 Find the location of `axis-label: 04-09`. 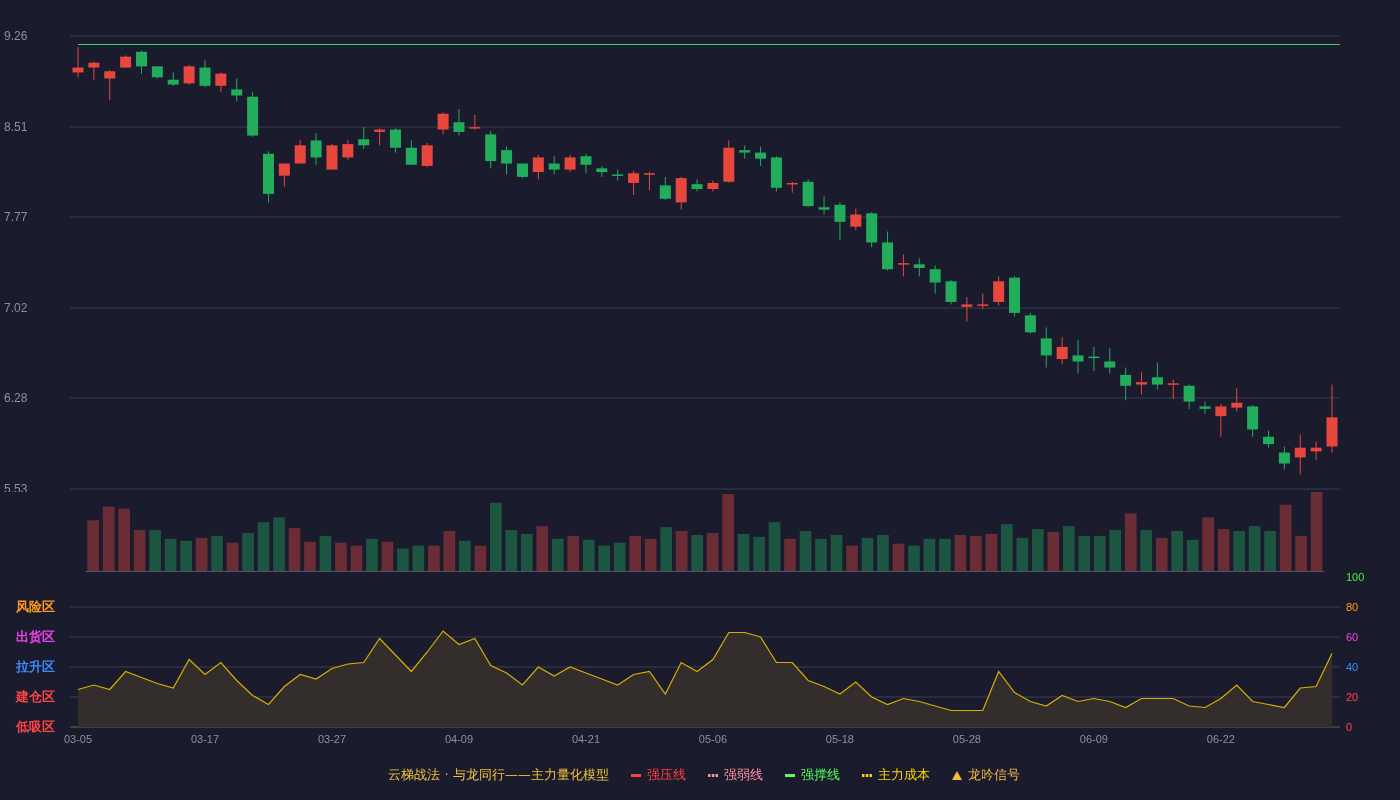

axis-label: 04-09 is located at coordinates (459, 739).